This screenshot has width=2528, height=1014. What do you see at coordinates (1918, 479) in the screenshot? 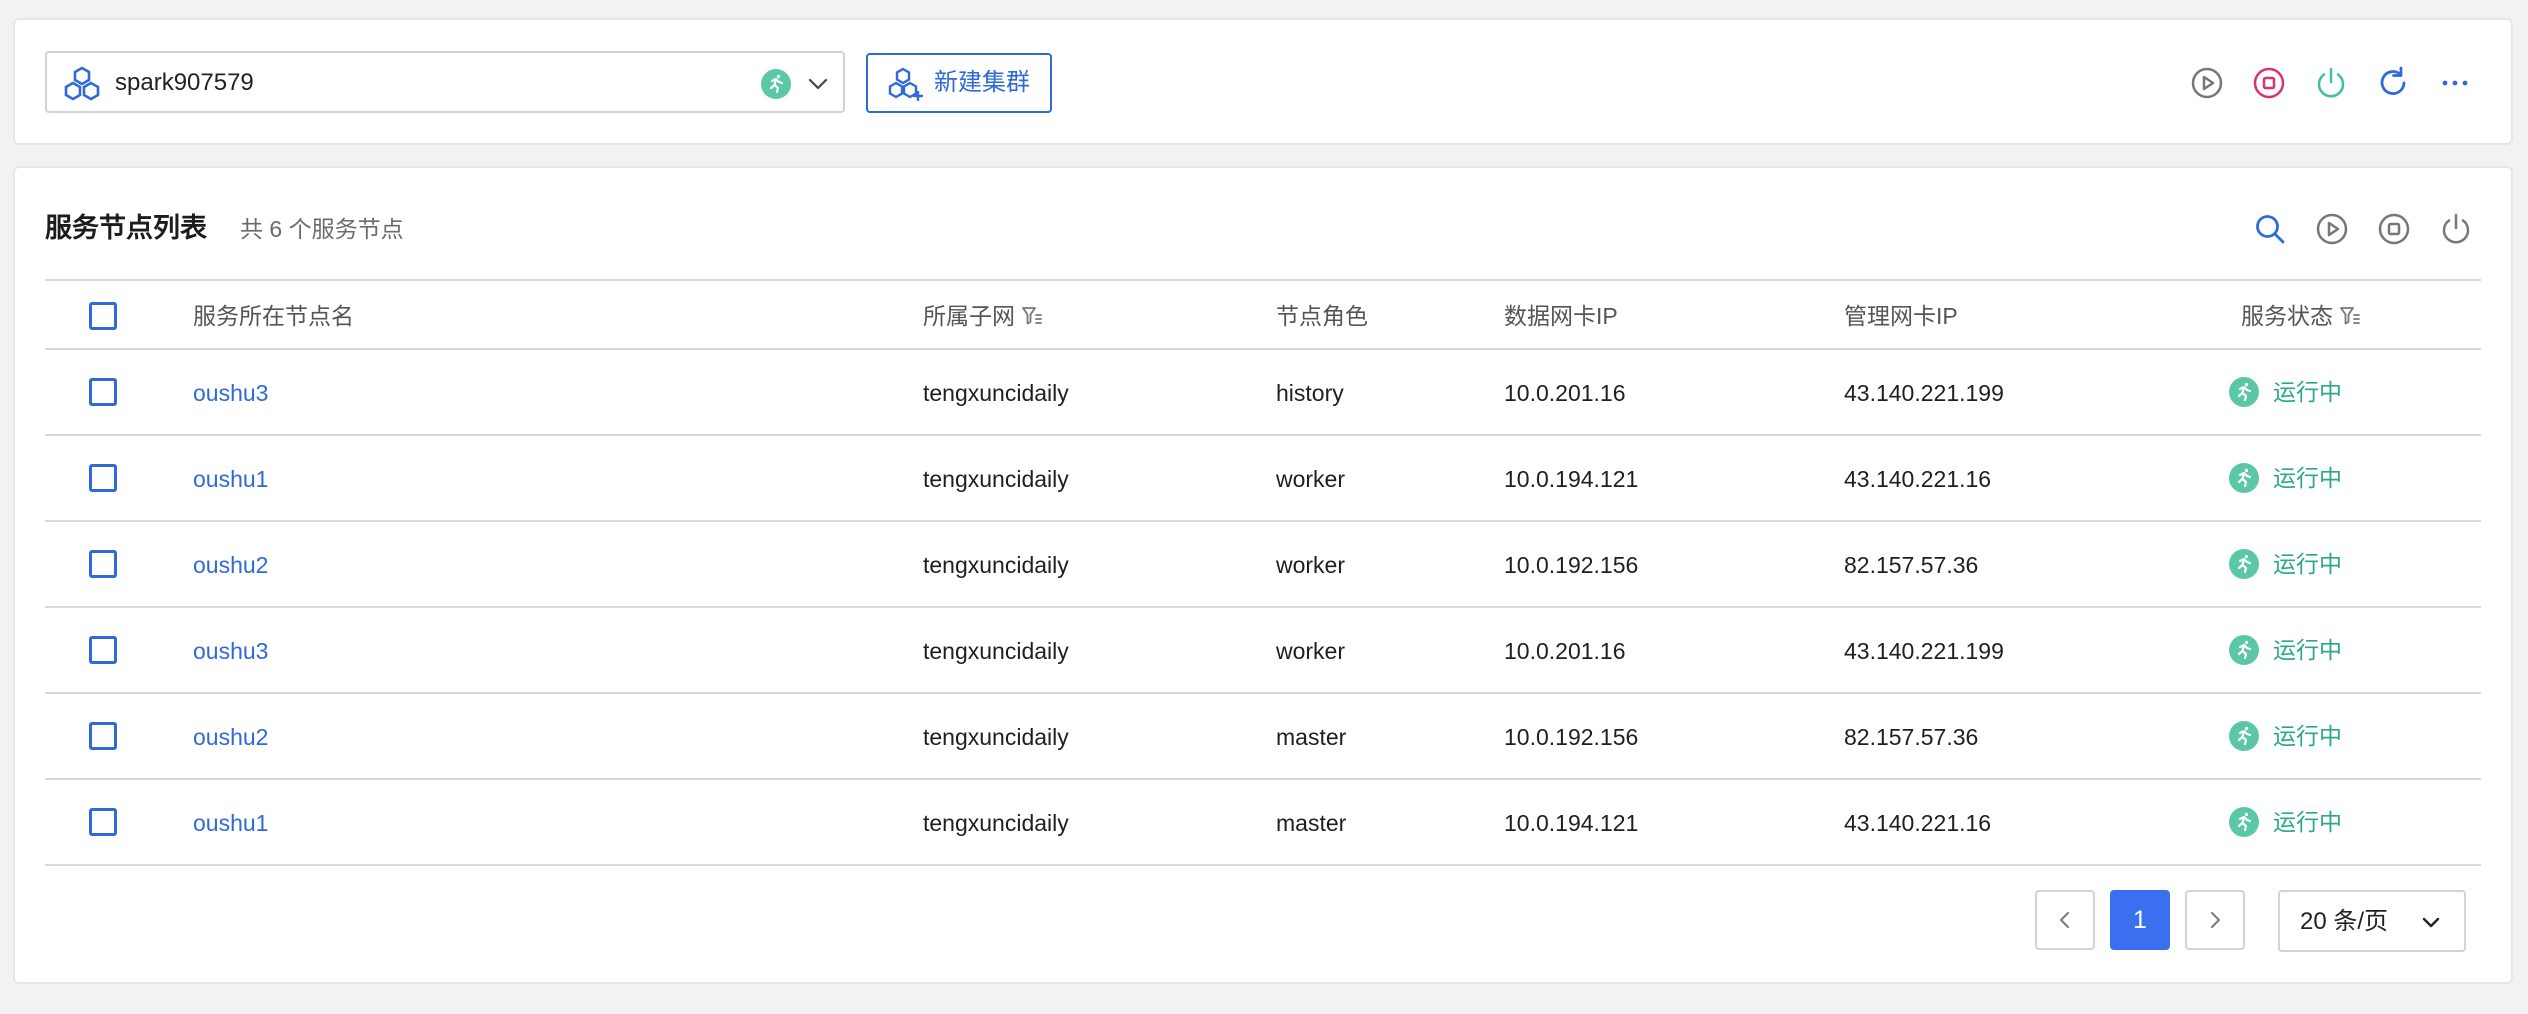
I see `mgmt-ip-cell: 43.140.221.16` at bounding box center [1918, 479].